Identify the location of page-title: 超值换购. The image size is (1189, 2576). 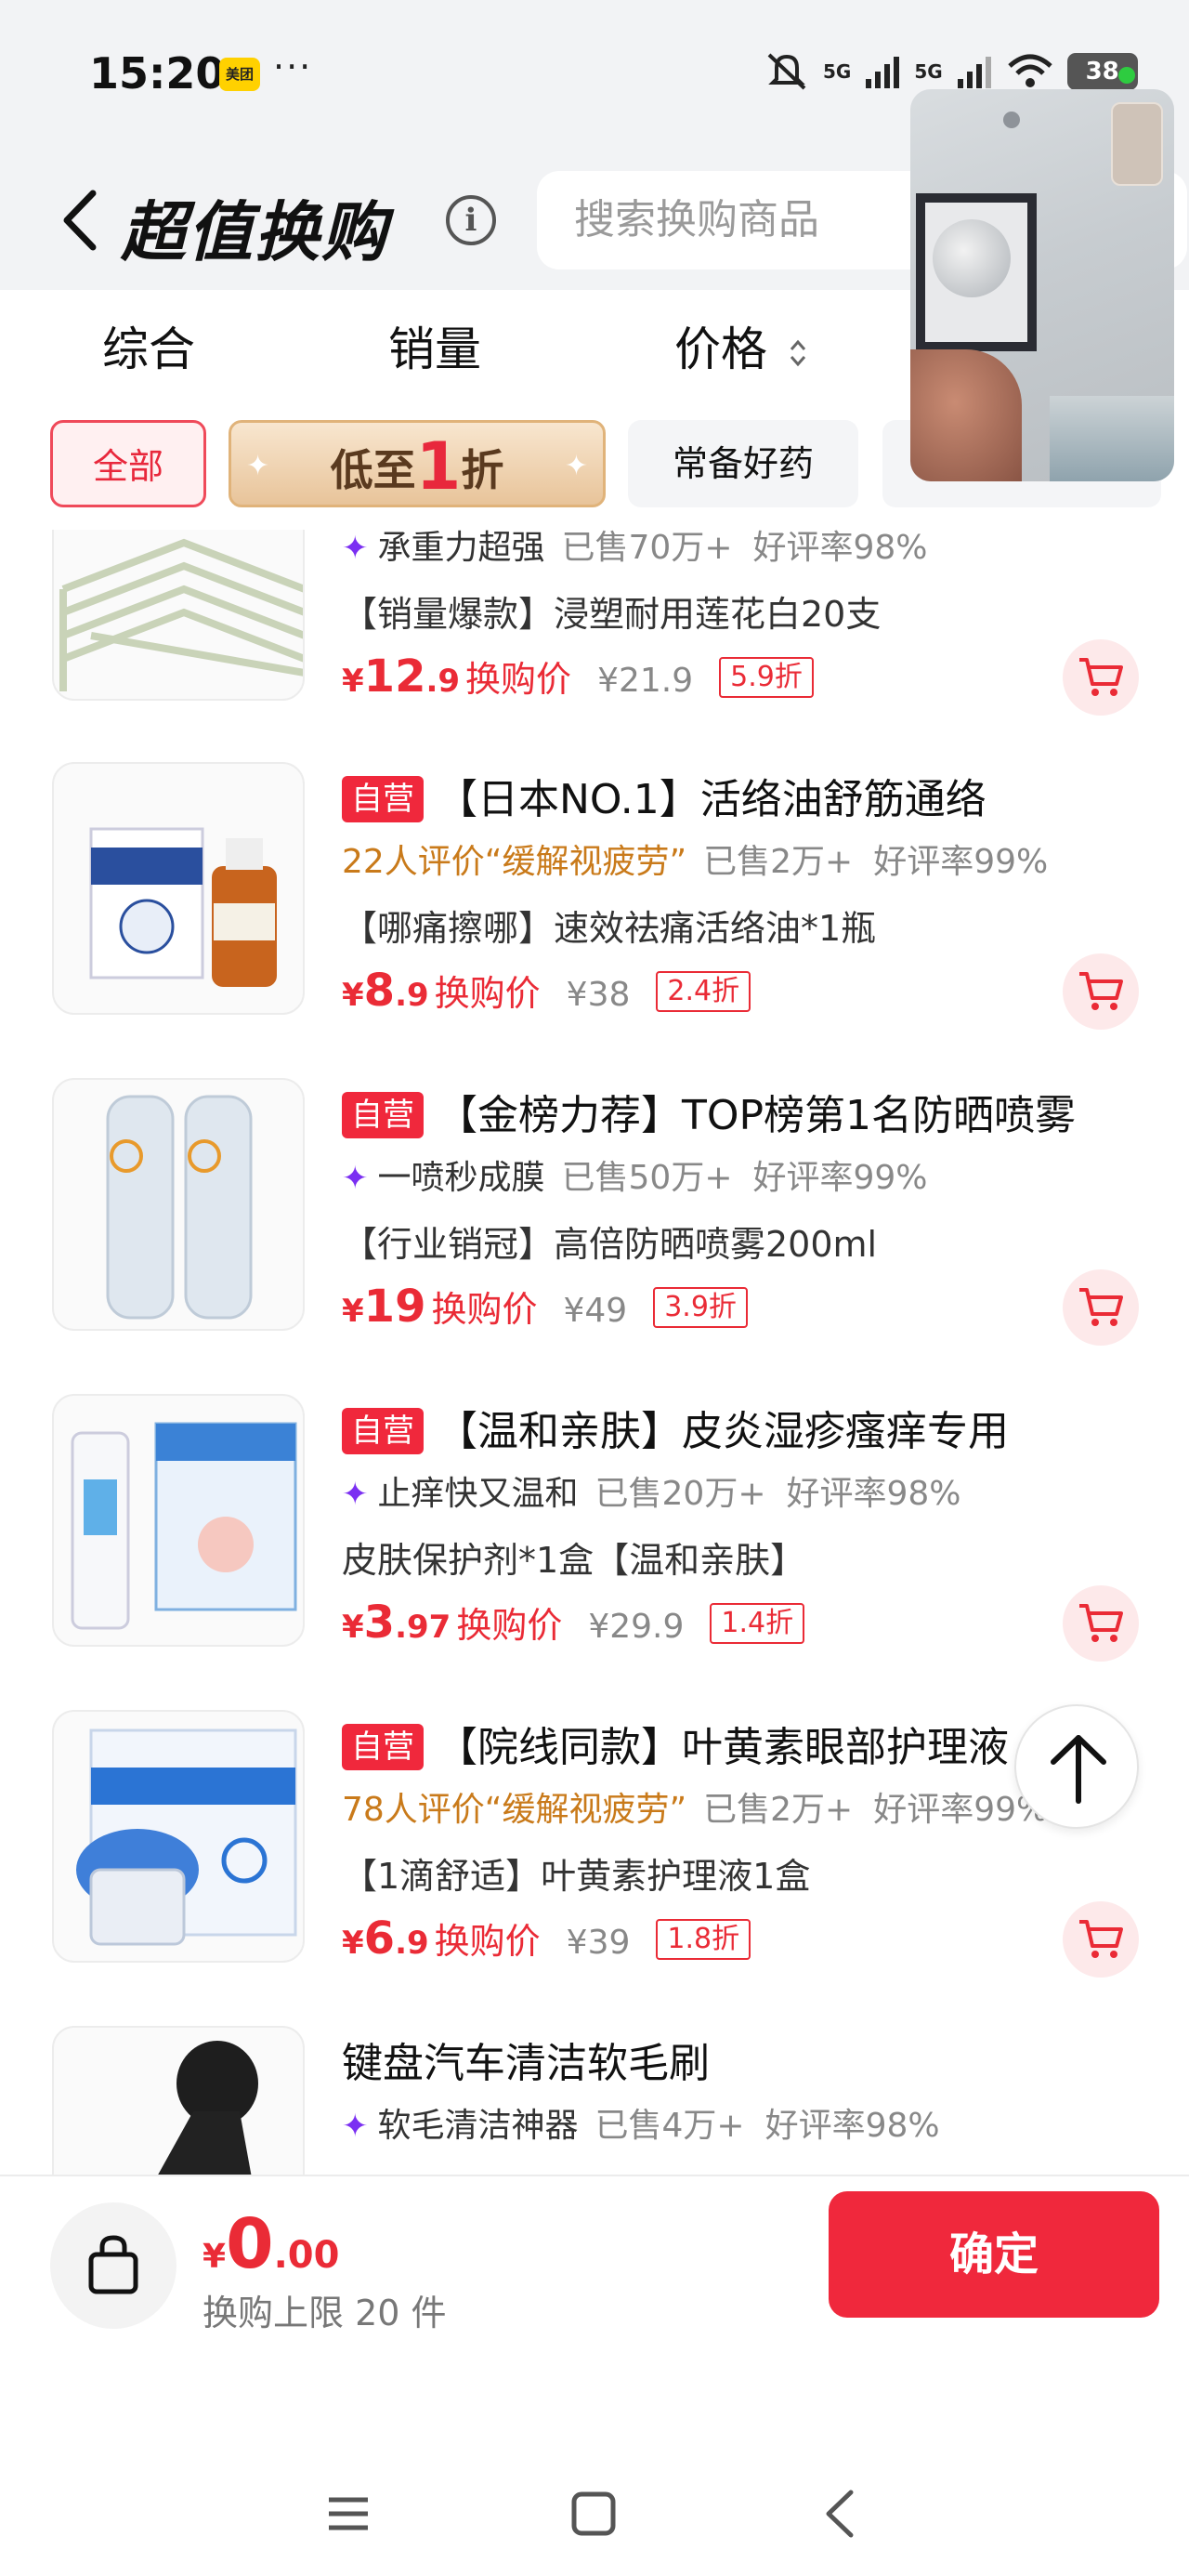
(255, 232).